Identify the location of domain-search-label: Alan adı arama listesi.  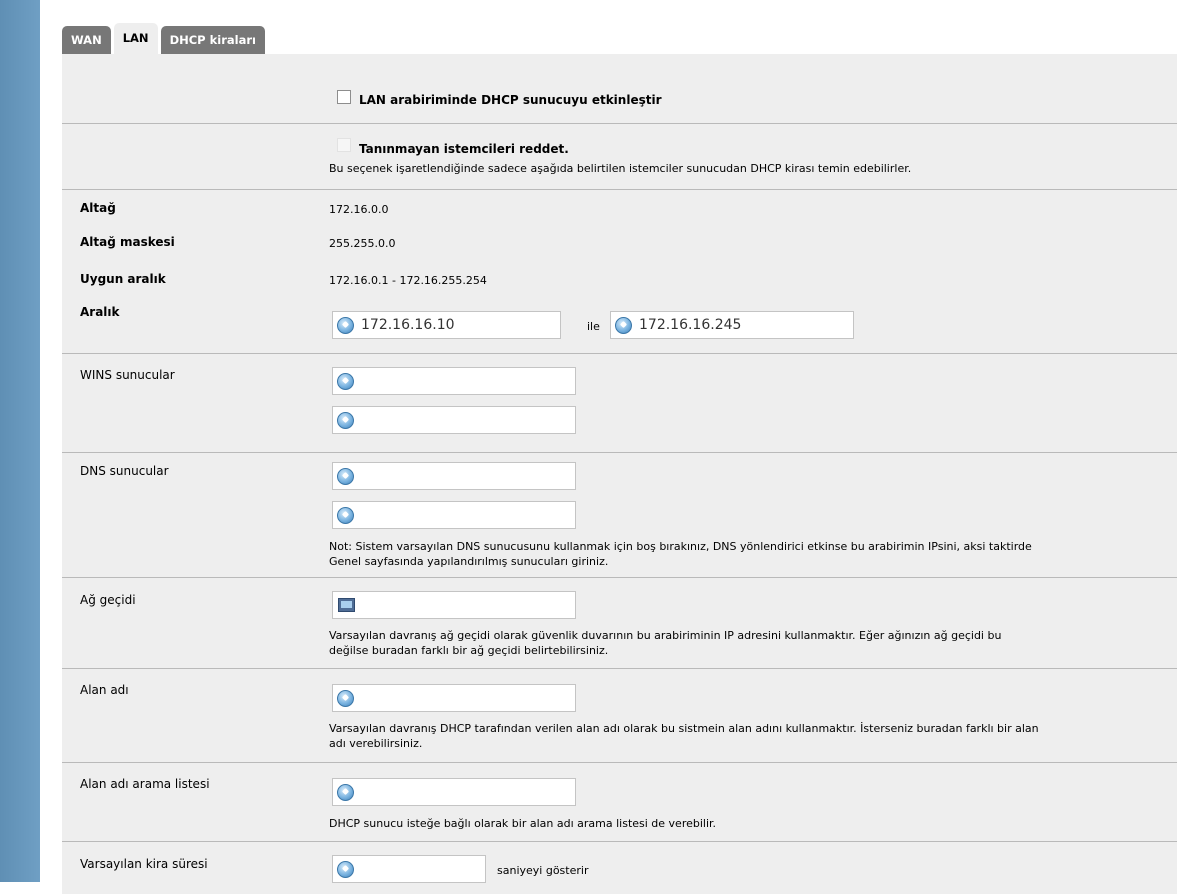
(145, 784).